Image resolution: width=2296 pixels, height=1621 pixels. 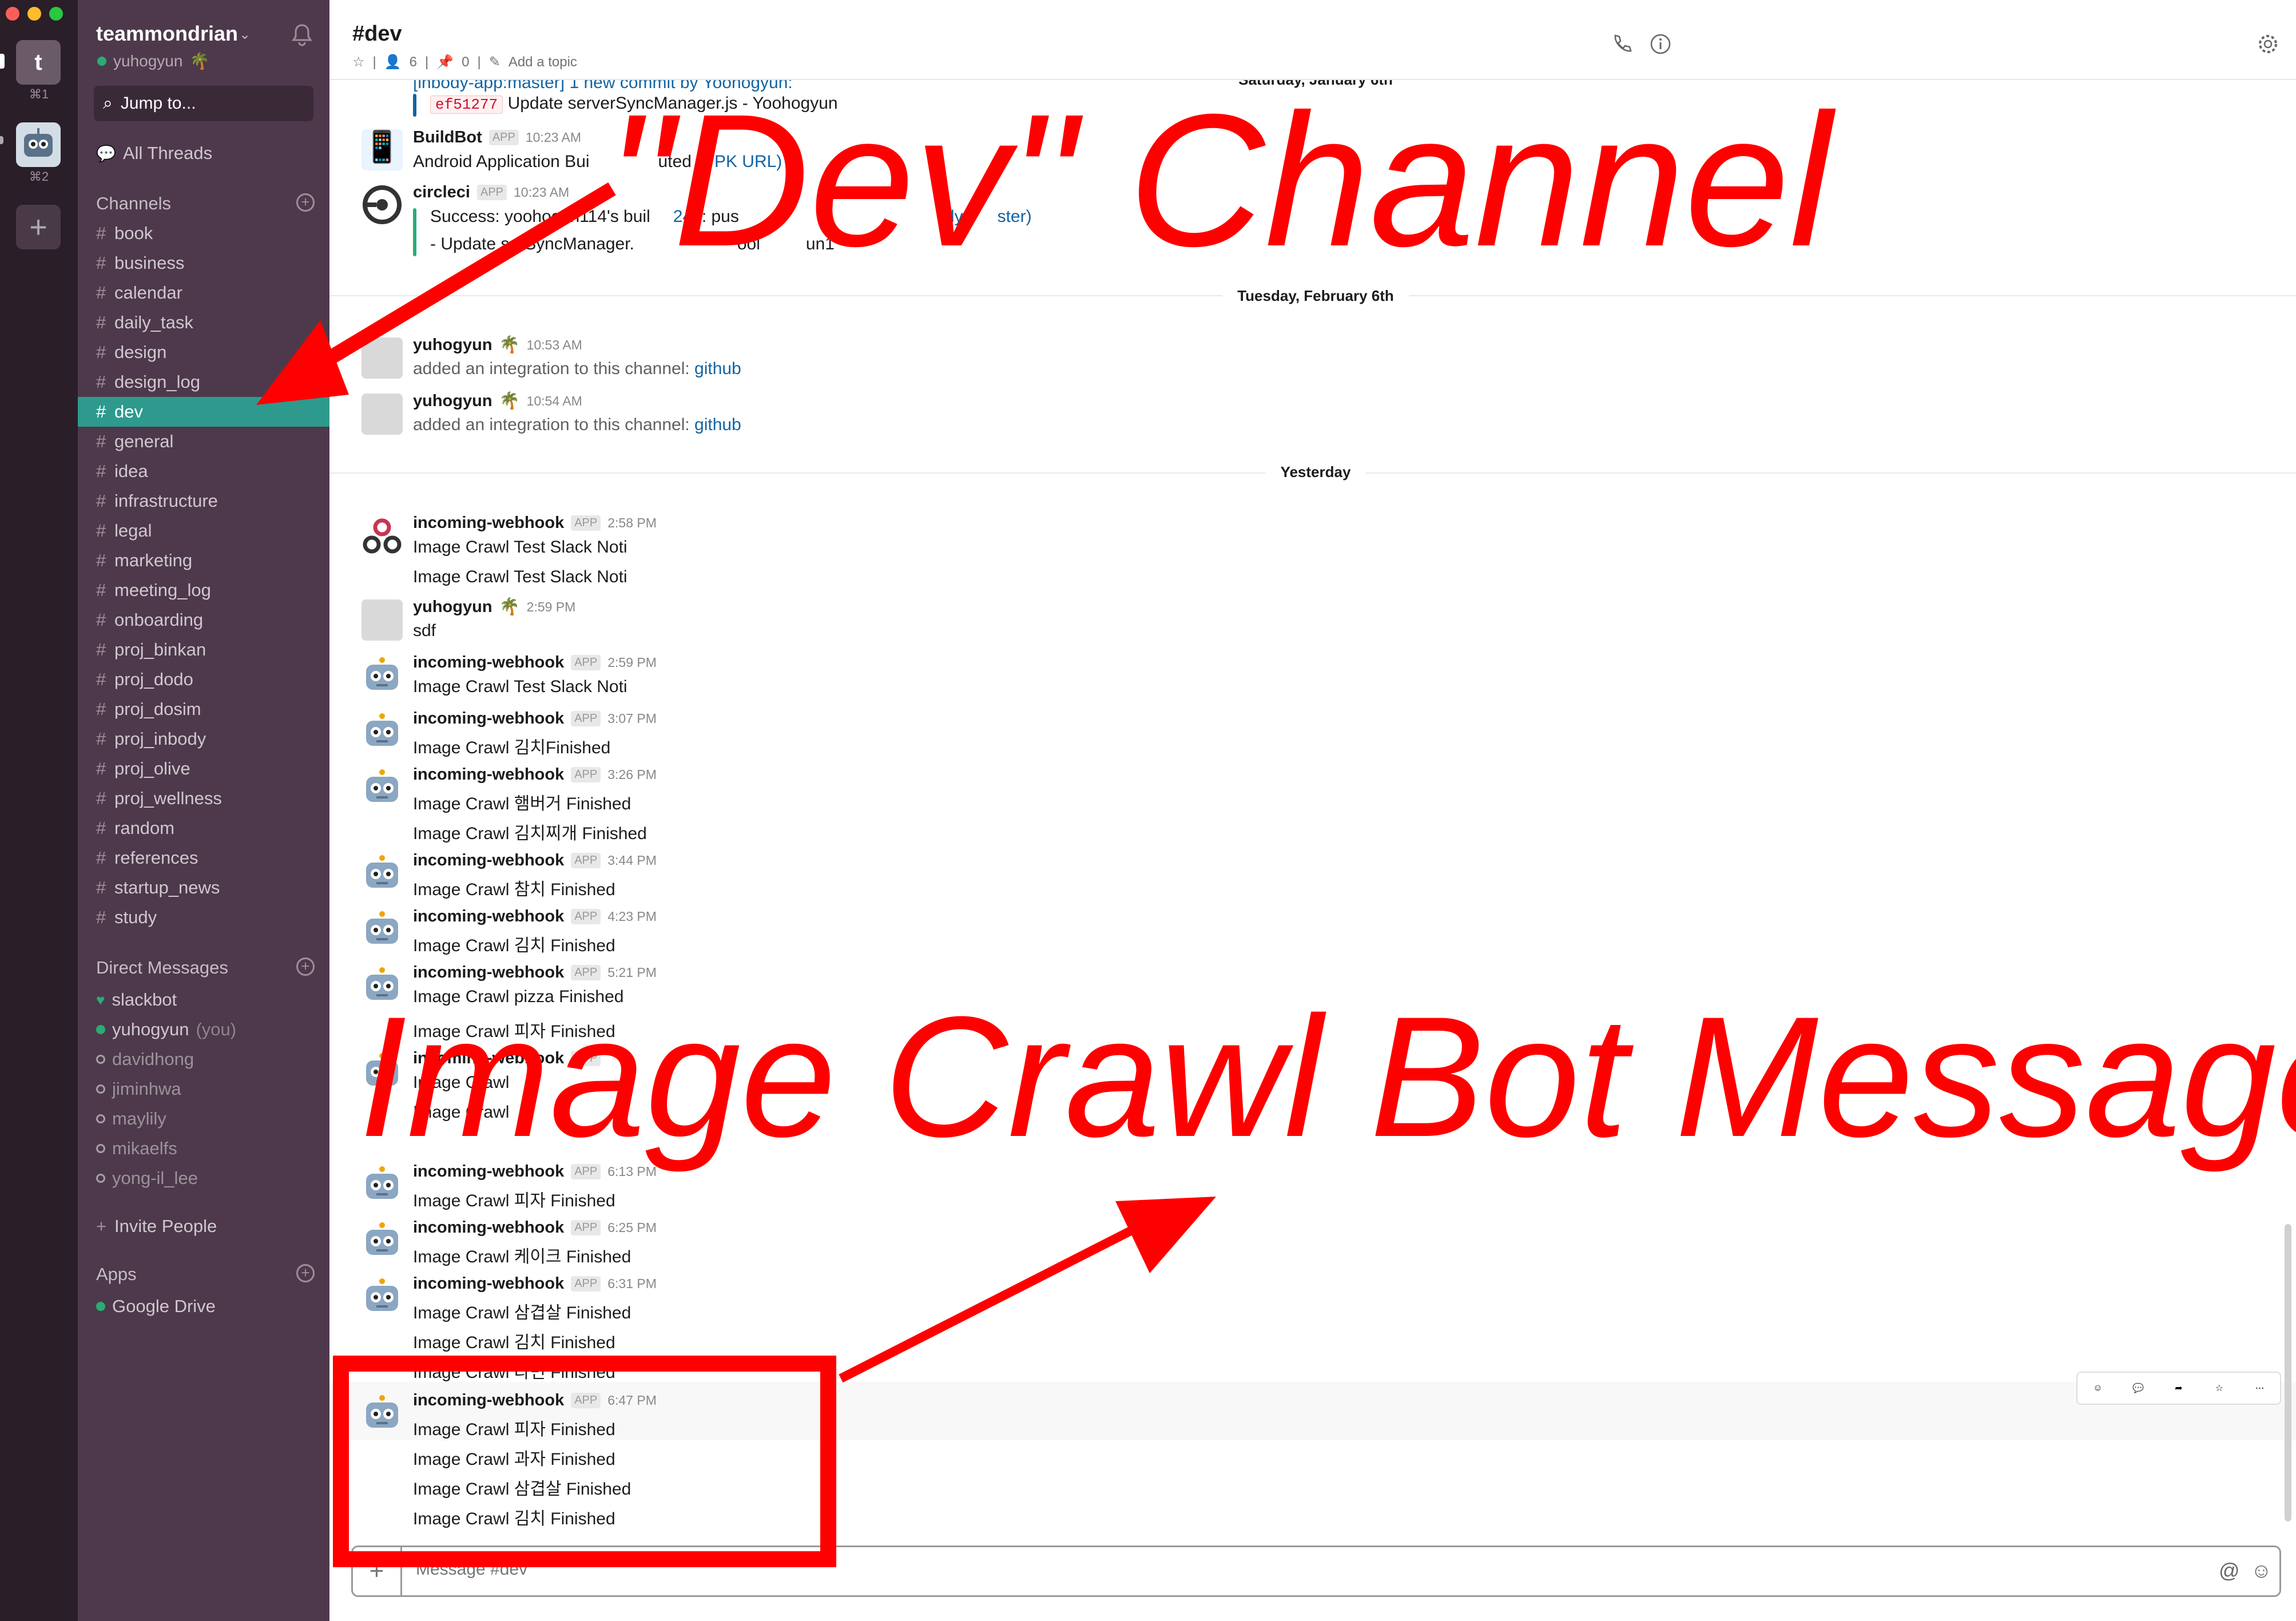 I want to click on annotation-arrowhead-dev, so click(x=302, y=363).